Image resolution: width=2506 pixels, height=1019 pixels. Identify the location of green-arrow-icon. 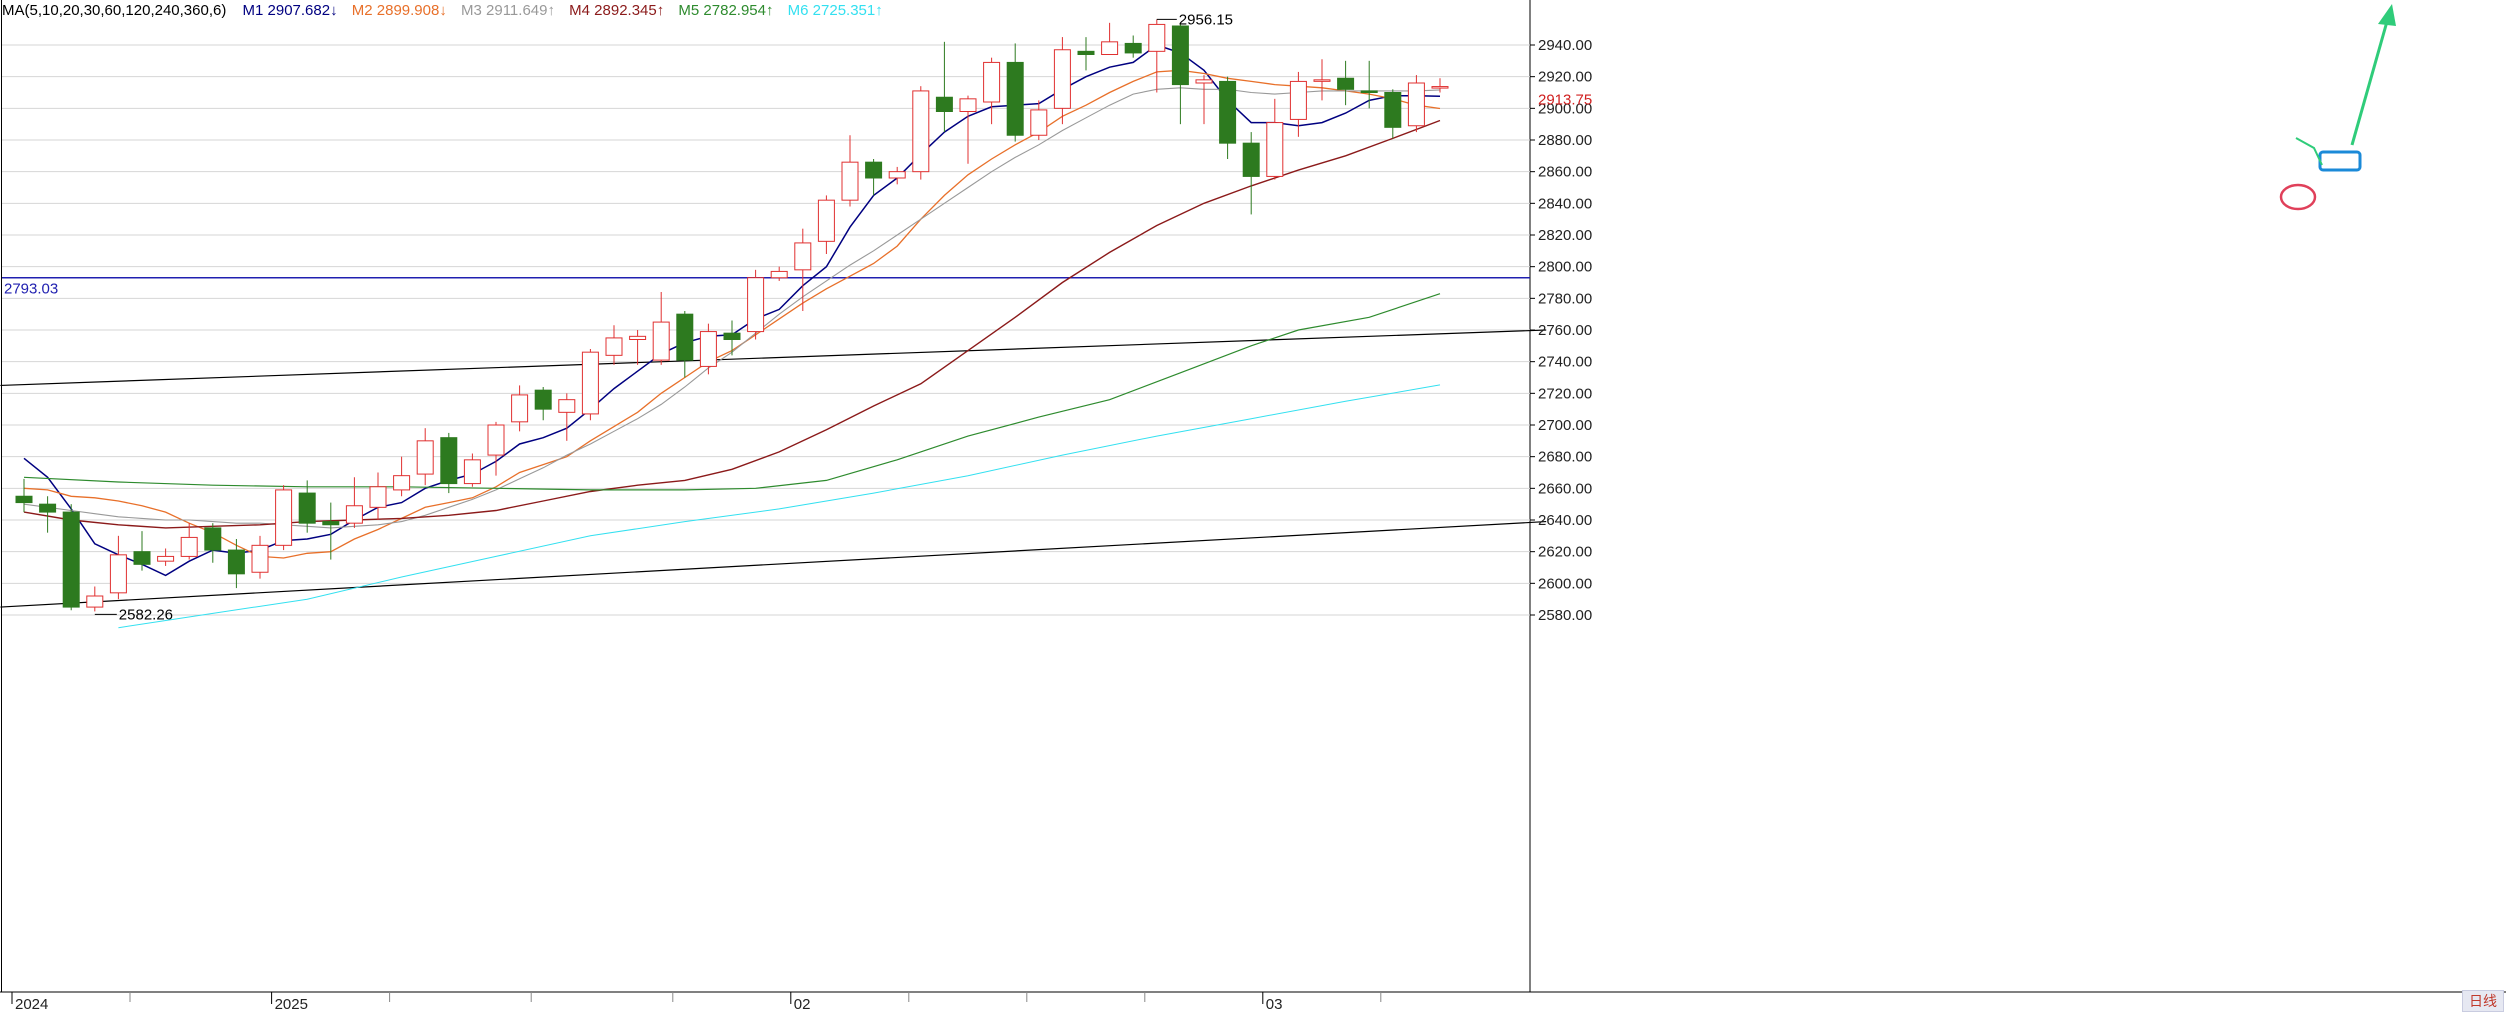
(2387, 15).